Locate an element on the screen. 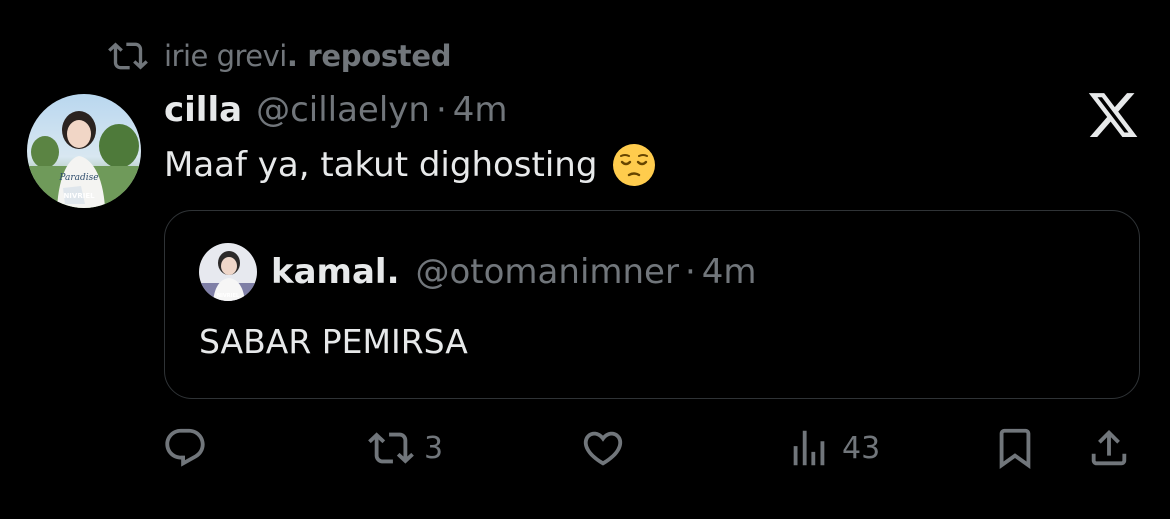  author-name: cilla is located at coordinates (203, 110).